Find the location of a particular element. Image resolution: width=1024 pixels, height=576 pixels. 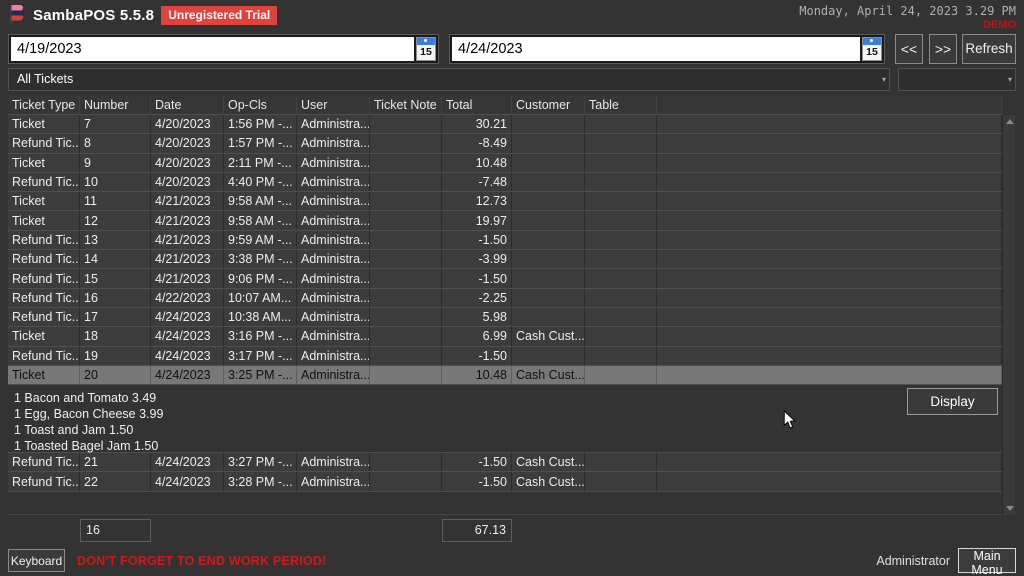

column-header-op-cls: Op-Cls is located at coordinates (260, 105).